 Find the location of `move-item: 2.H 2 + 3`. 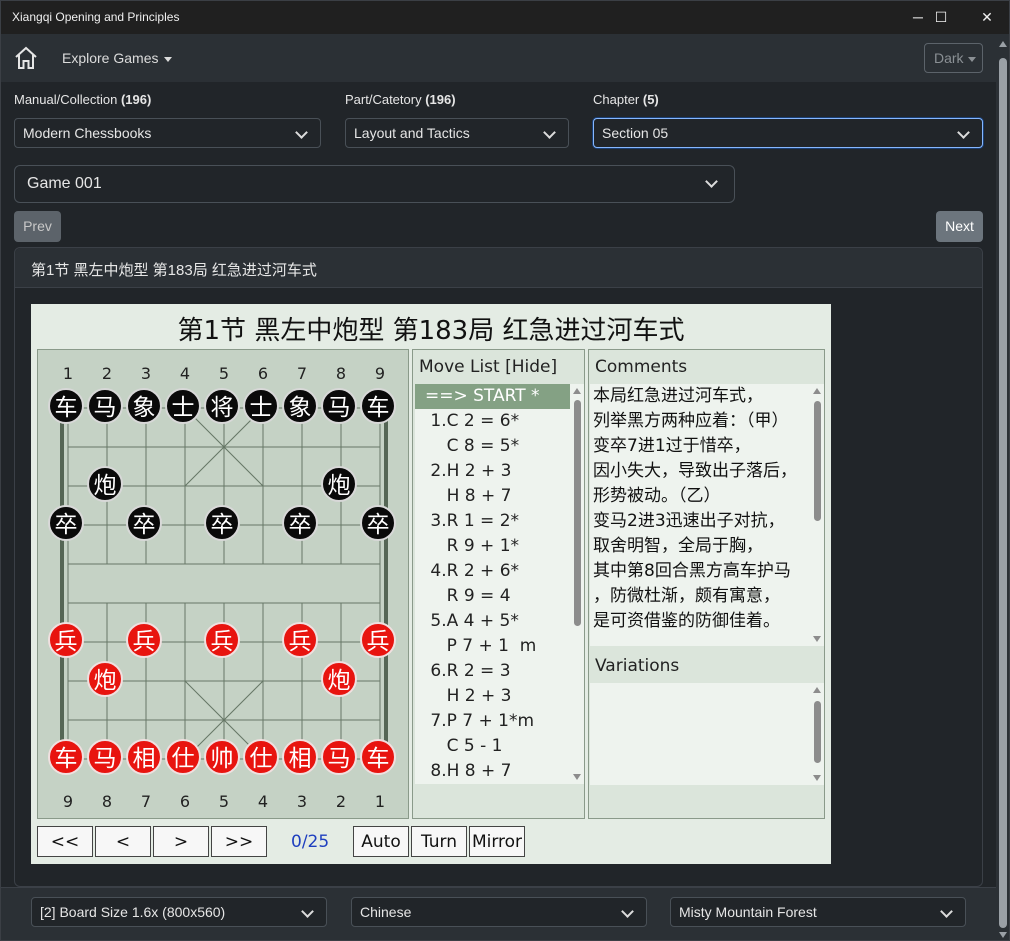

move-item: 2.H 2 + 3 is located at coordinates (493, 471).